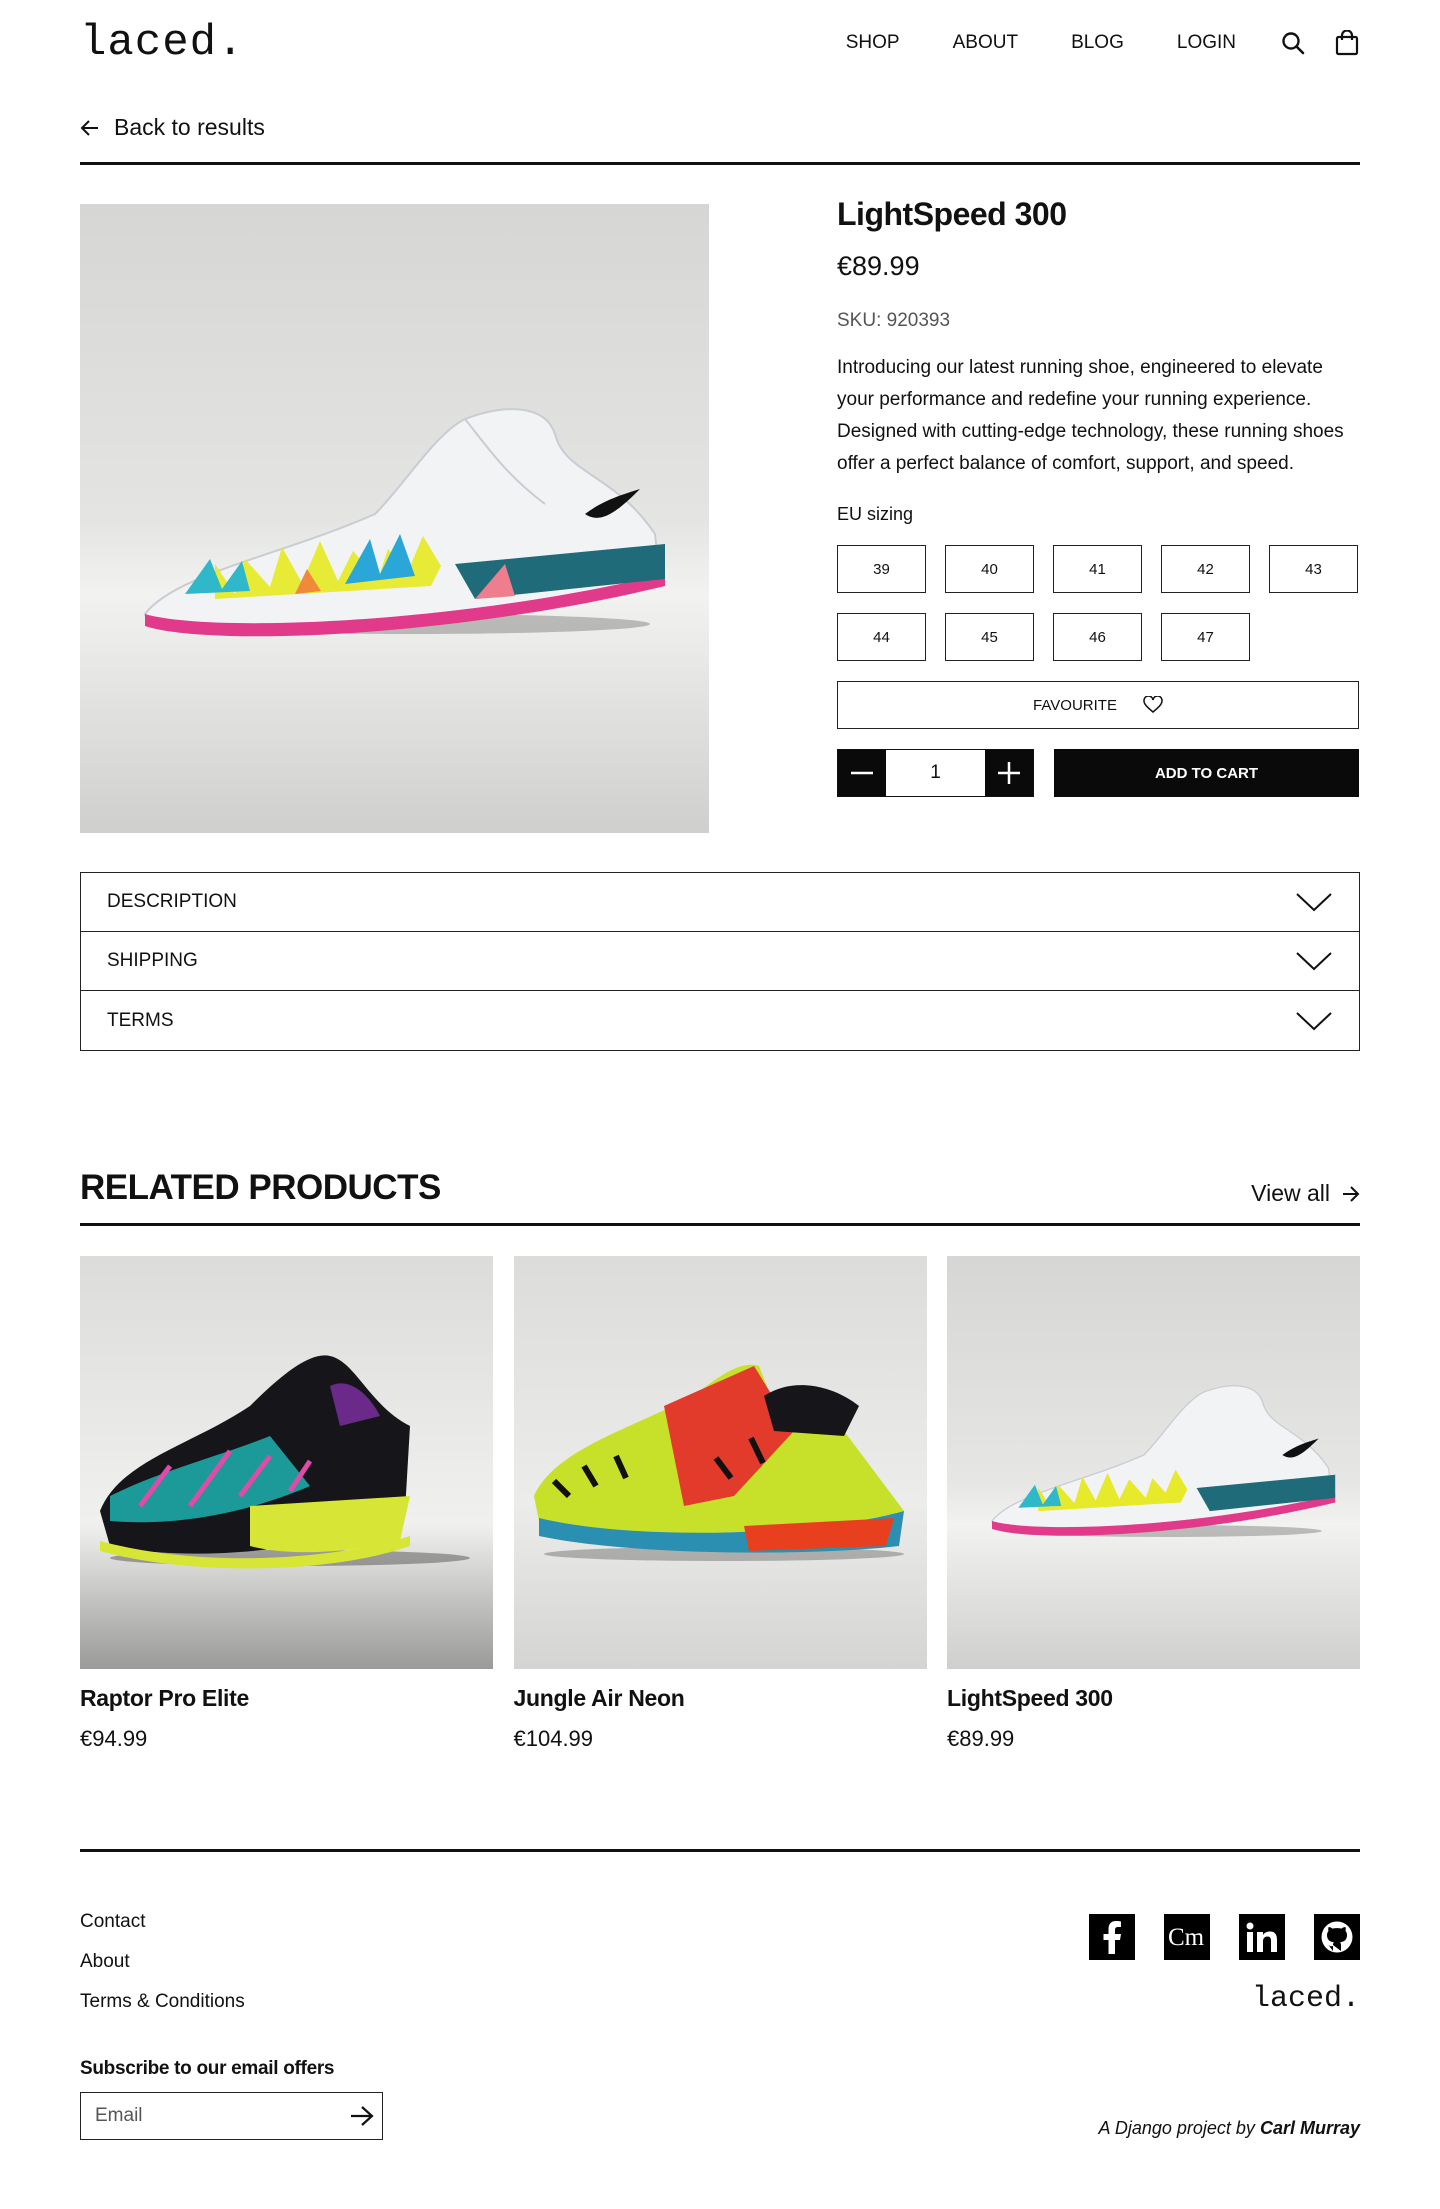 The height and width of the screenshot is (2209, 1440). Describe the element at coordinates (1112, 1937) in the screenshot. I see `facebook-icon` at that location.